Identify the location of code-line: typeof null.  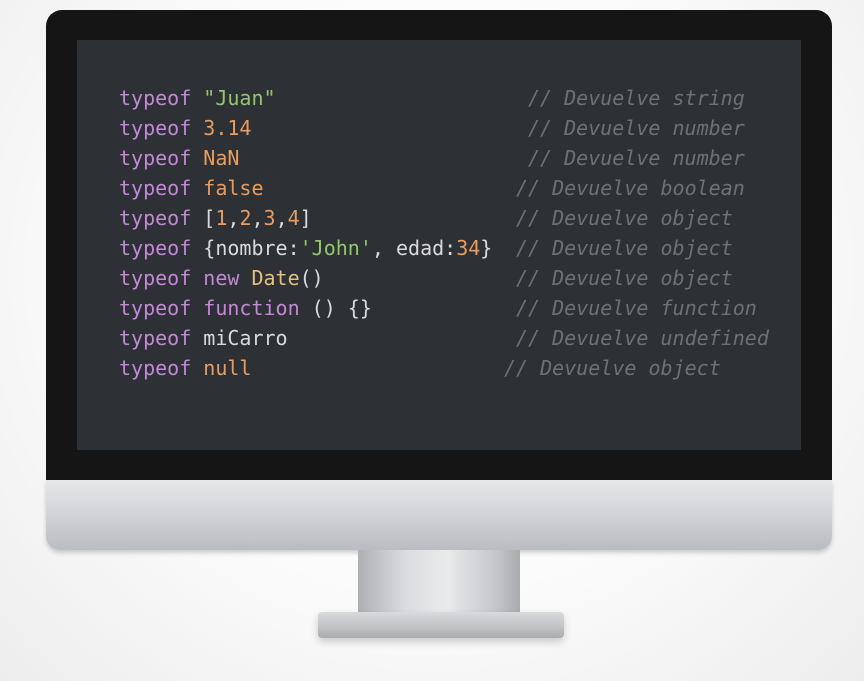
(185, 368).